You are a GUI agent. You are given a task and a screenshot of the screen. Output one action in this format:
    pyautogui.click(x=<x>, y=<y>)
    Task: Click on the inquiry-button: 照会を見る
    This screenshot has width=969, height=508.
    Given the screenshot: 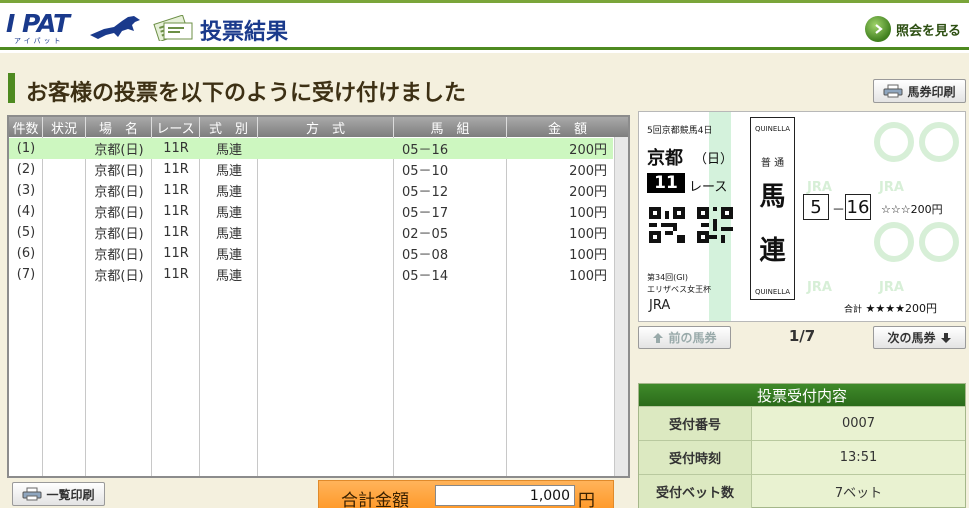 What is the action you would take?
    pyautogui.click(x=912, y=29)
    